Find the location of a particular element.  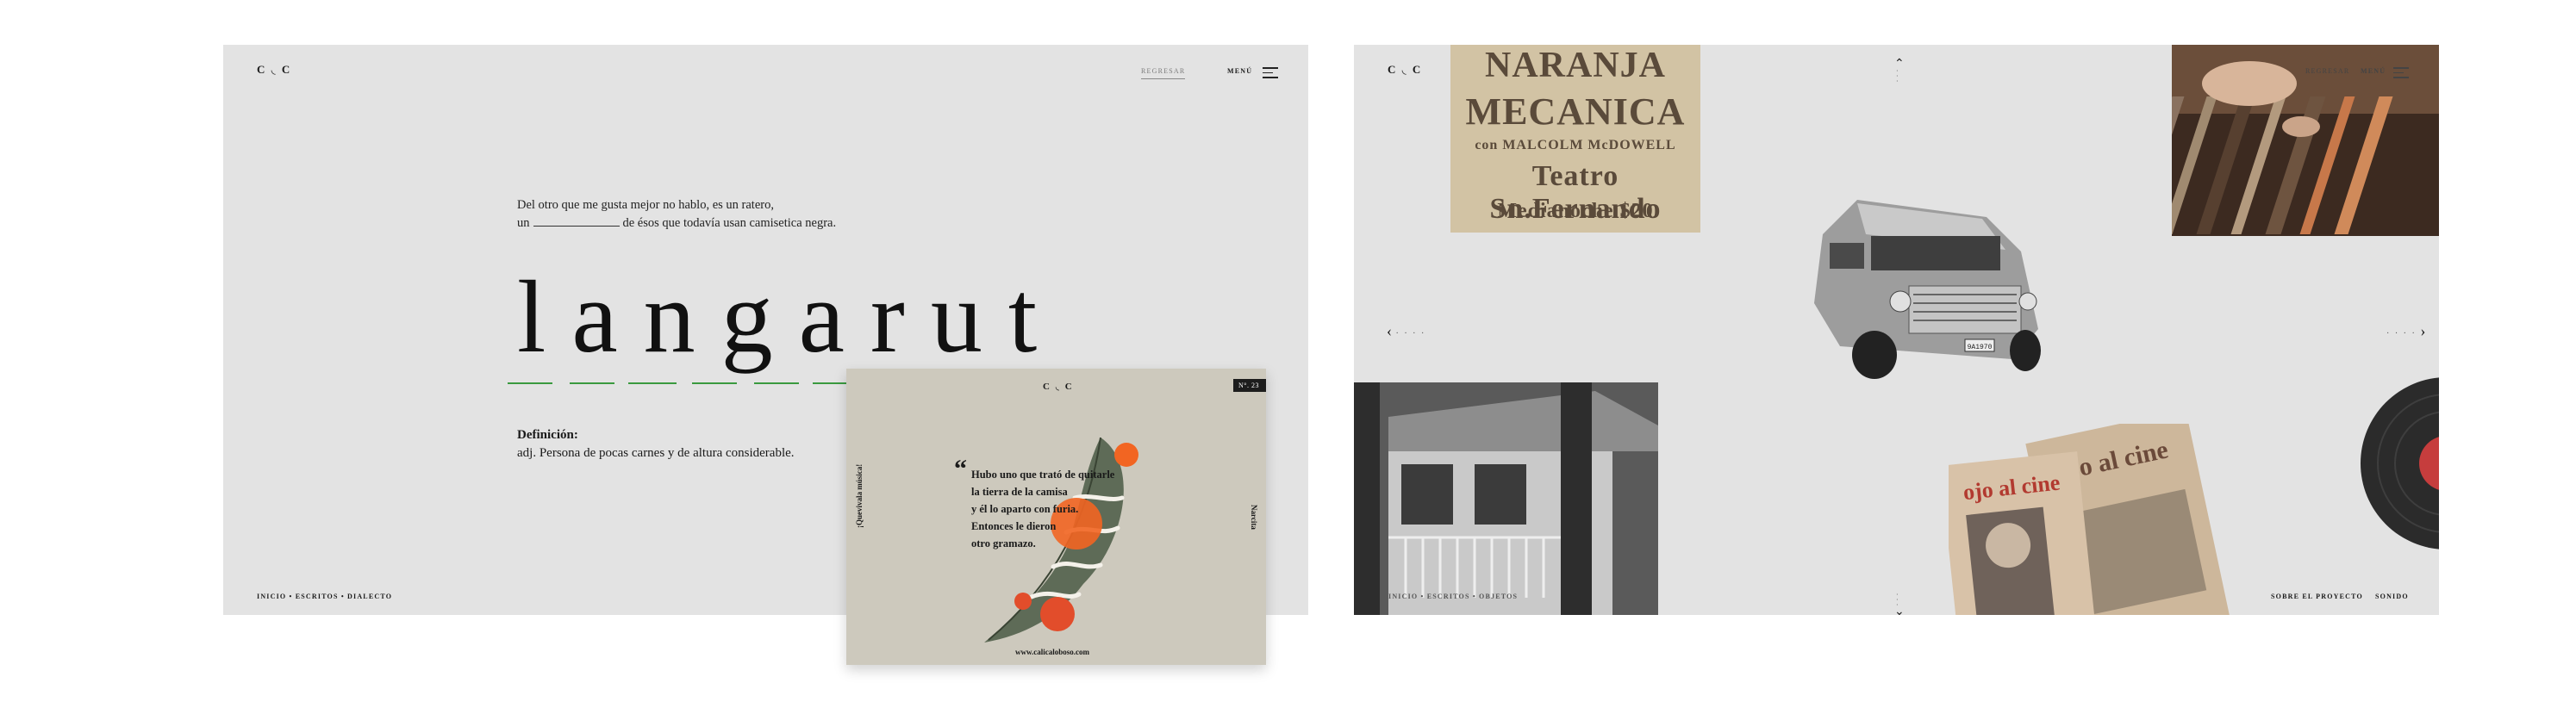

card-quote-line: y él lo aparto con furia. is located at coordinates (1025, 509).